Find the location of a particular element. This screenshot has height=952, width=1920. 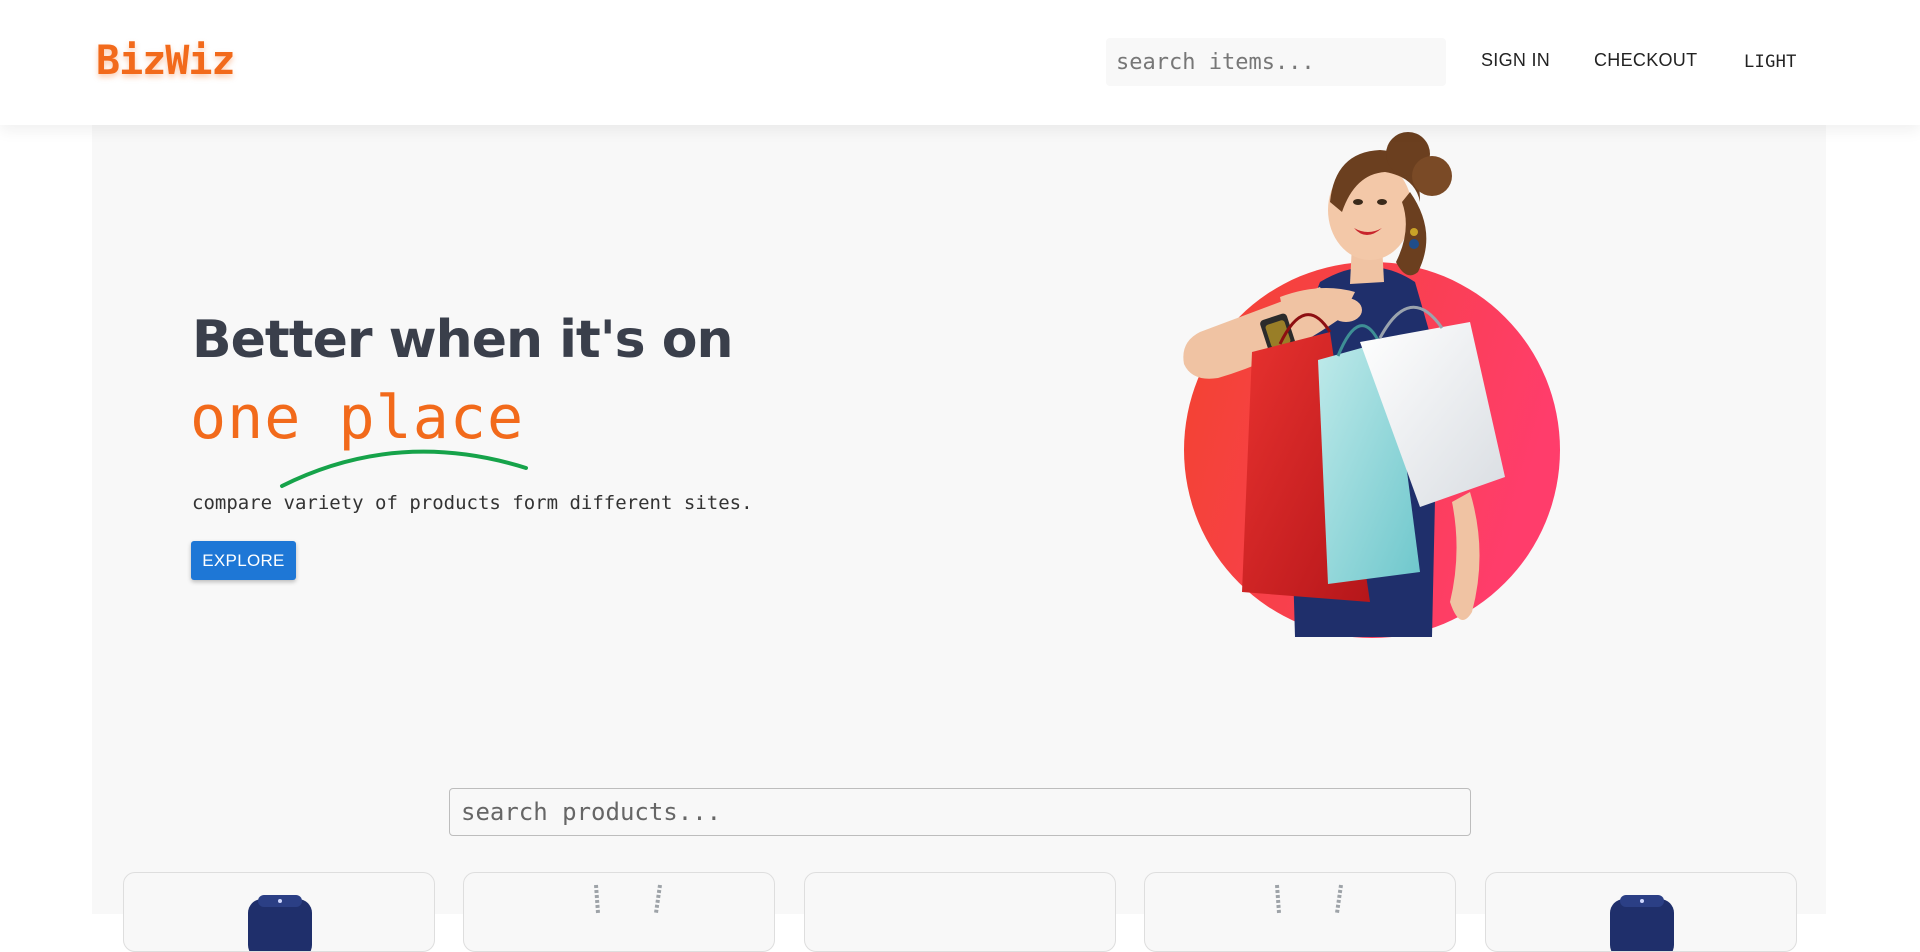

brand-logo: BizWiz is located at coordinates (165, 61).